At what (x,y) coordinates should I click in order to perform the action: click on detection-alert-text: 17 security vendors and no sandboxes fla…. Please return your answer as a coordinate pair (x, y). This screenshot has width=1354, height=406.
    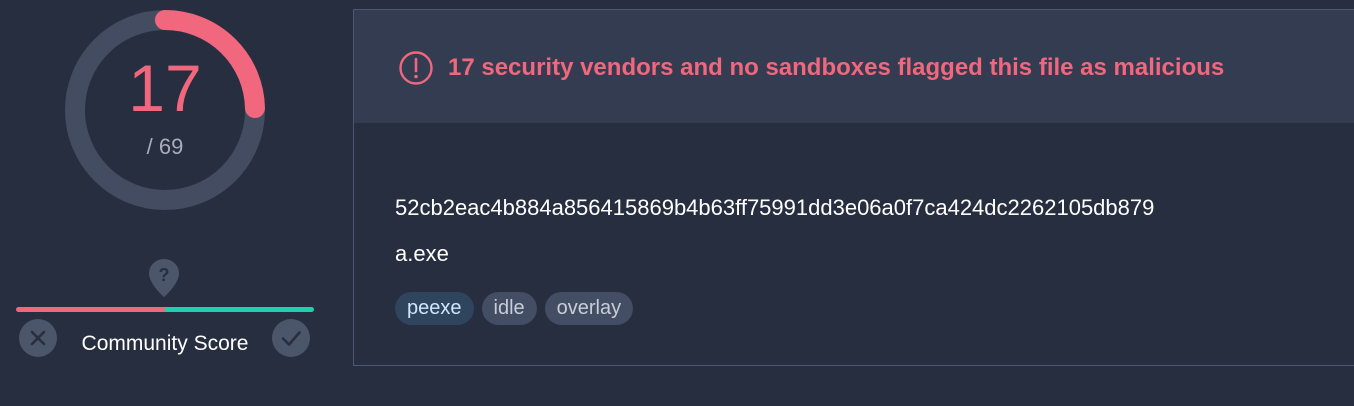
    Looking at the image, I should click on (836, 67).